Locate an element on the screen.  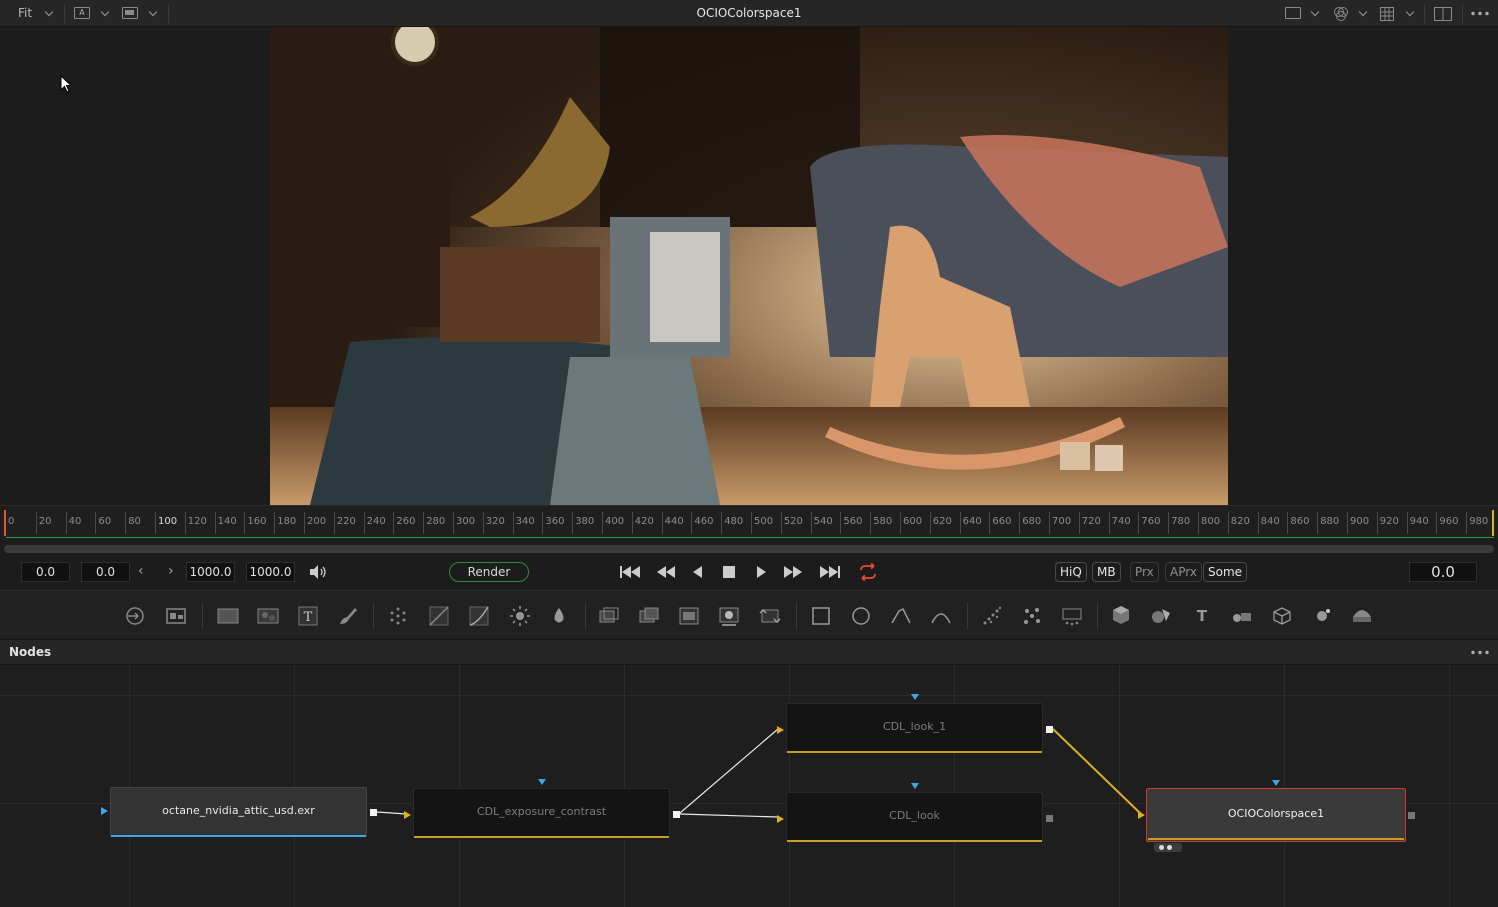
camera-3d-tool-icon is located at coordinates (1242, 616).